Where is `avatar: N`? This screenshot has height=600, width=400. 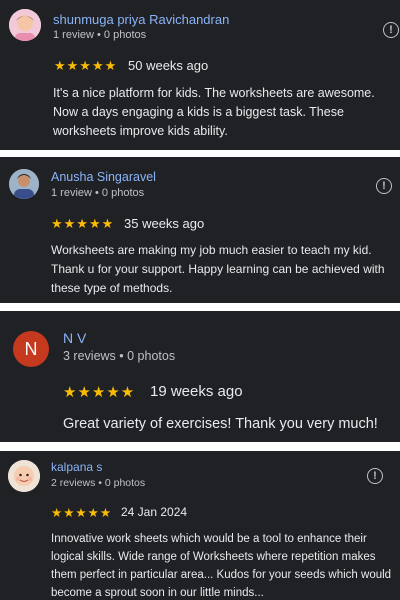 avatar: N is located at coordinates (31, 349).